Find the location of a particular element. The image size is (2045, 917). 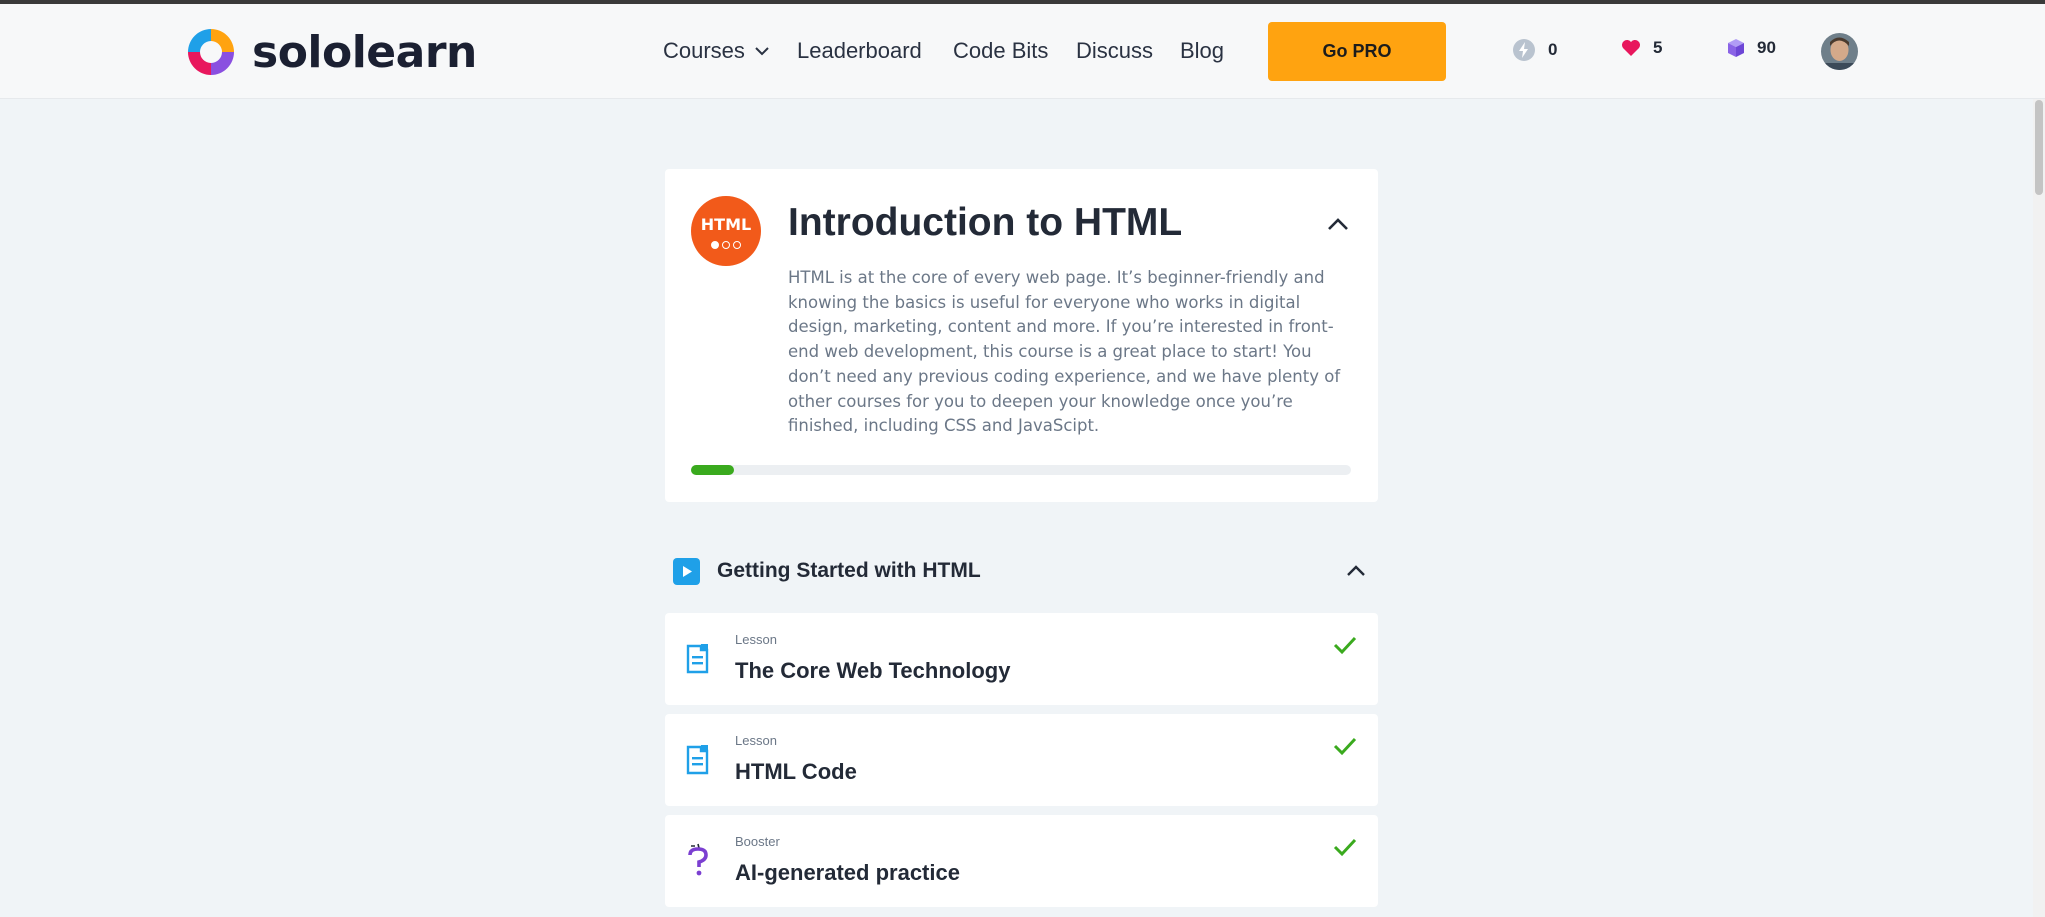

scrollbar-thumb is located at coordinates (2039, 147).